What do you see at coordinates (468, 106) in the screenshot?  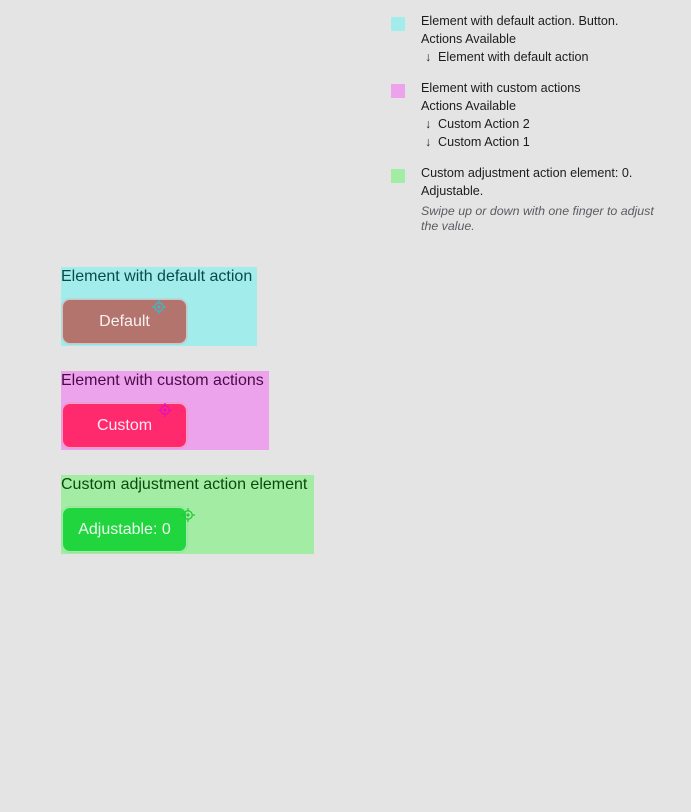 I see `legend-actions-header-custom: Actions Available` at bounding box center [468, 106].